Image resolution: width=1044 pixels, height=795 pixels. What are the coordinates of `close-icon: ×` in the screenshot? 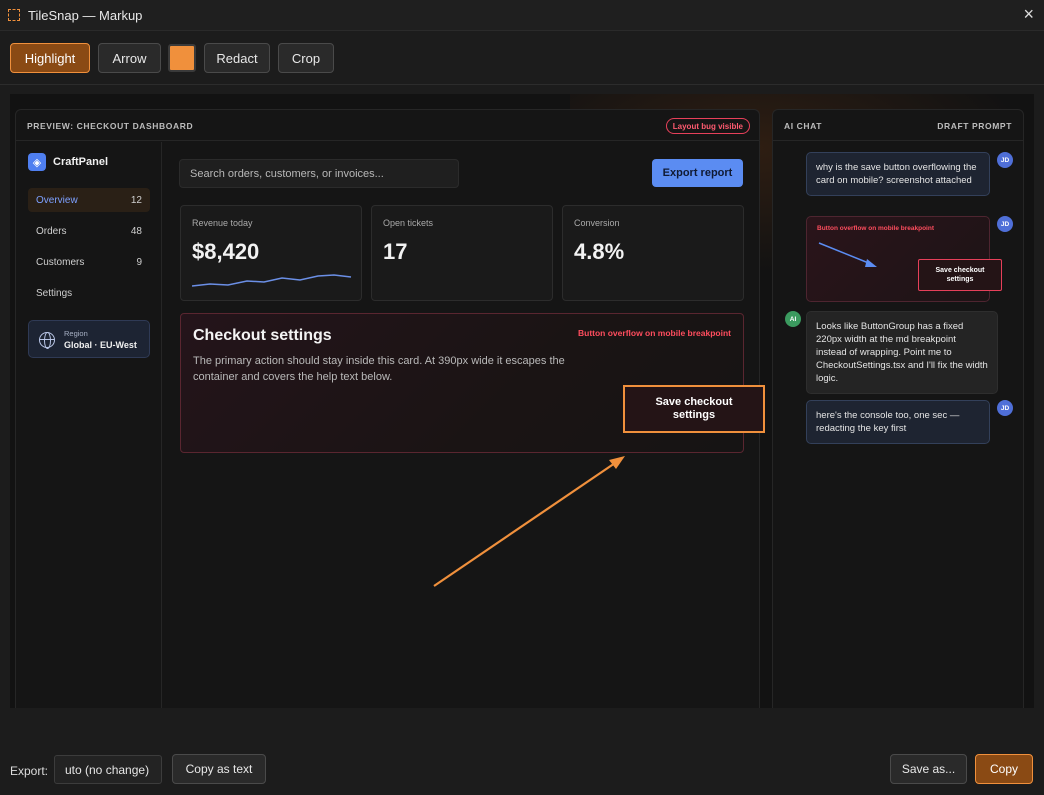 It's located at (1028, 14).